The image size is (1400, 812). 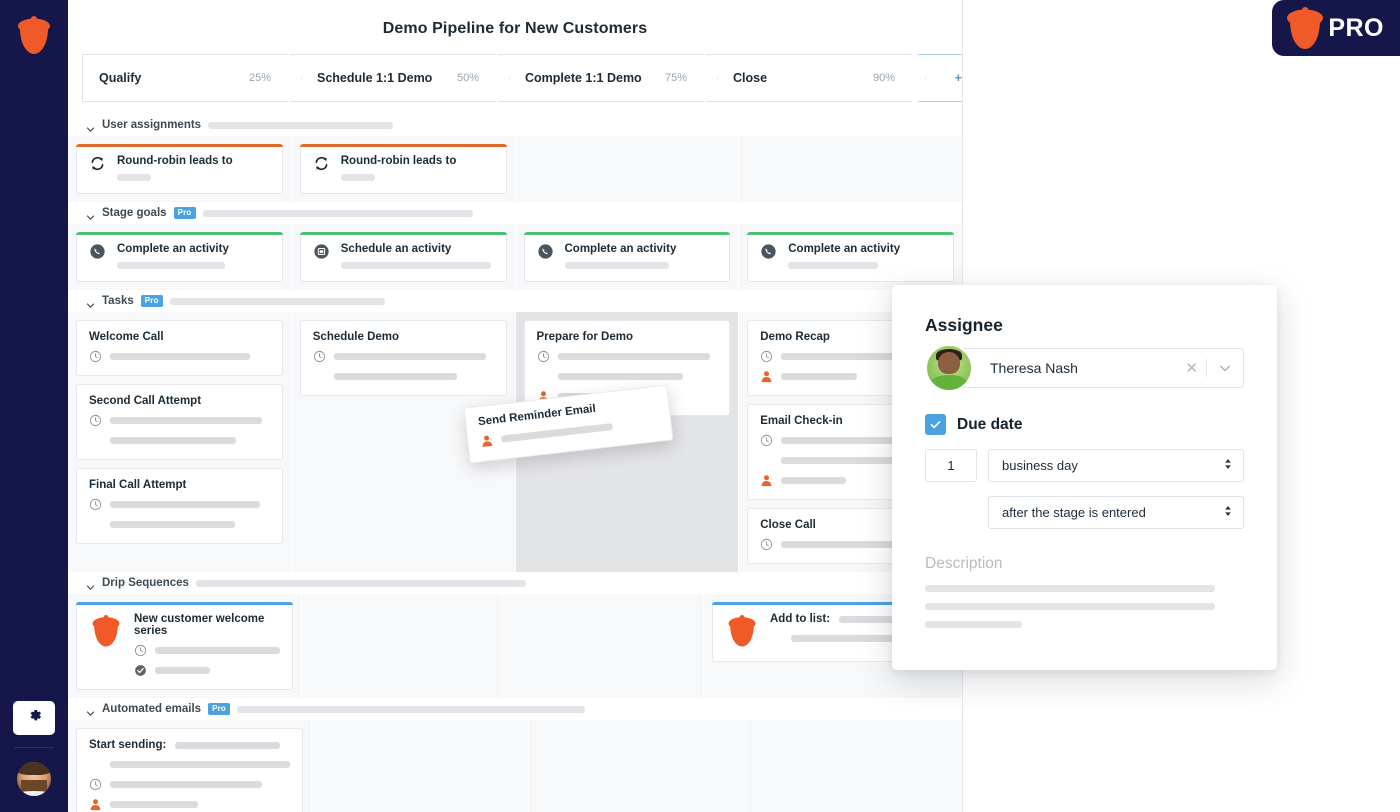 I want to click on board-card: Schedule an activity, so click(x=403, y=257).